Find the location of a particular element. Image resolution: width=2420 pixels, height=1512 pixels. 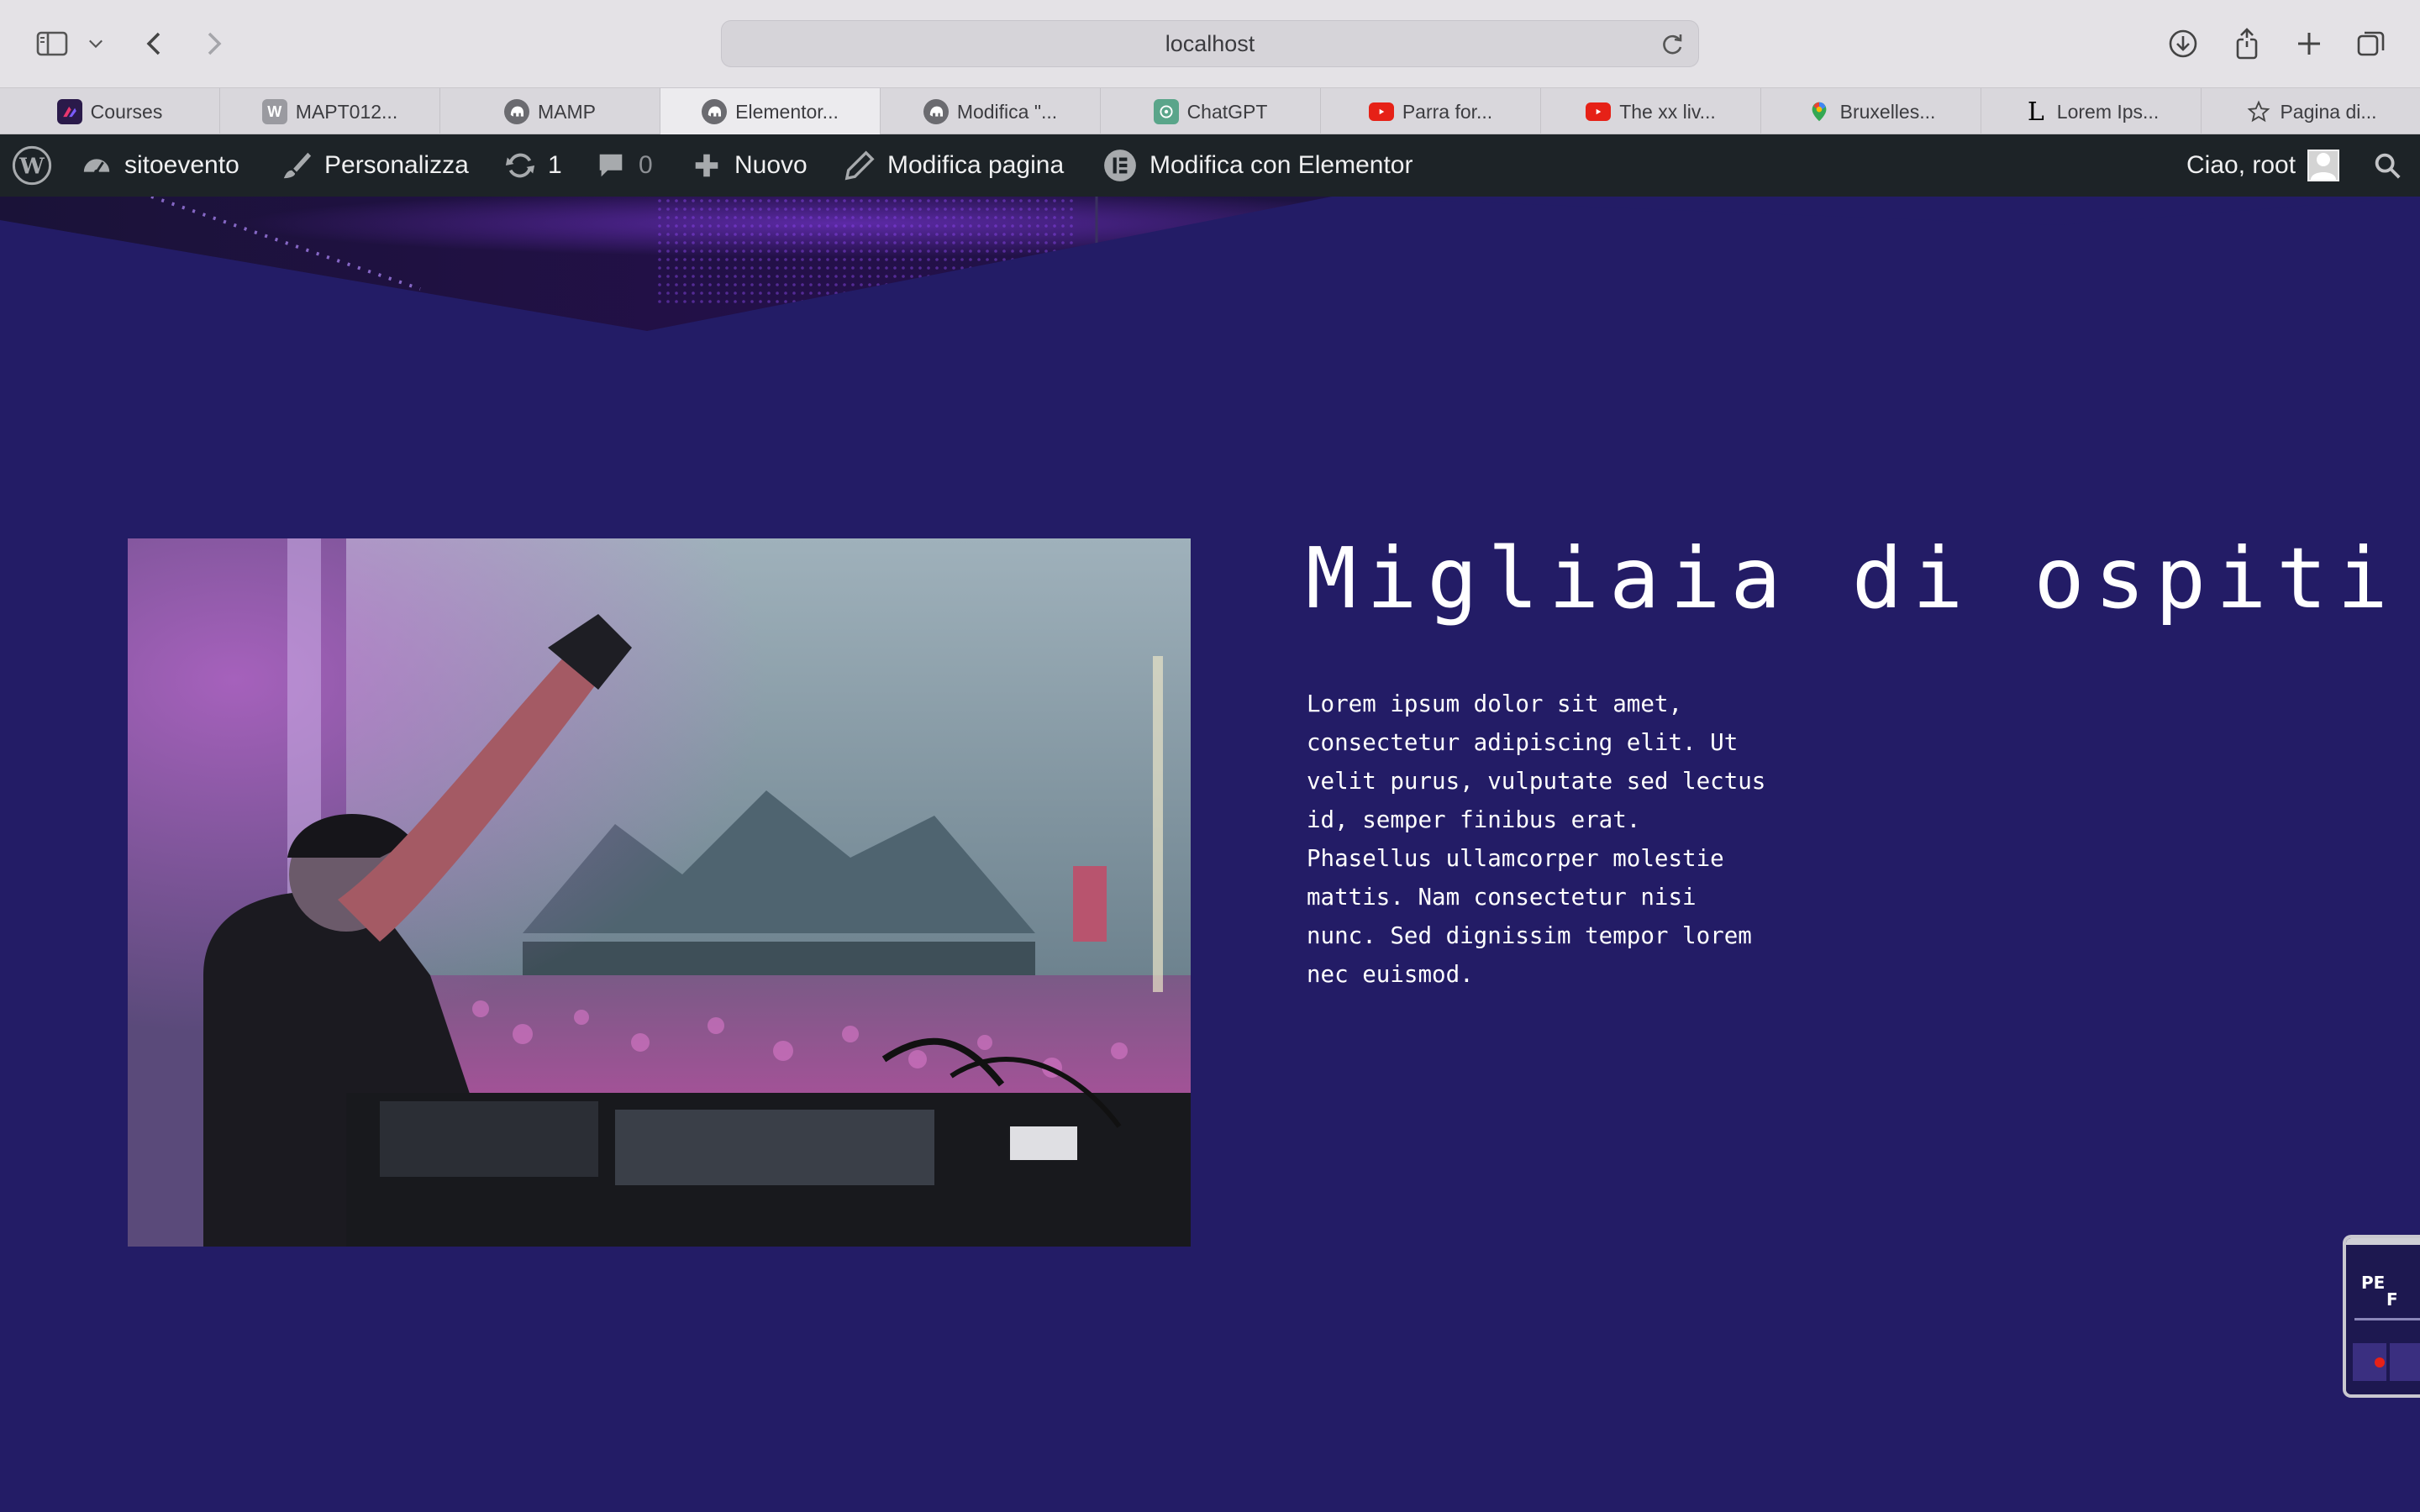

updates-button: 1 is located at coordinates (533, 165).